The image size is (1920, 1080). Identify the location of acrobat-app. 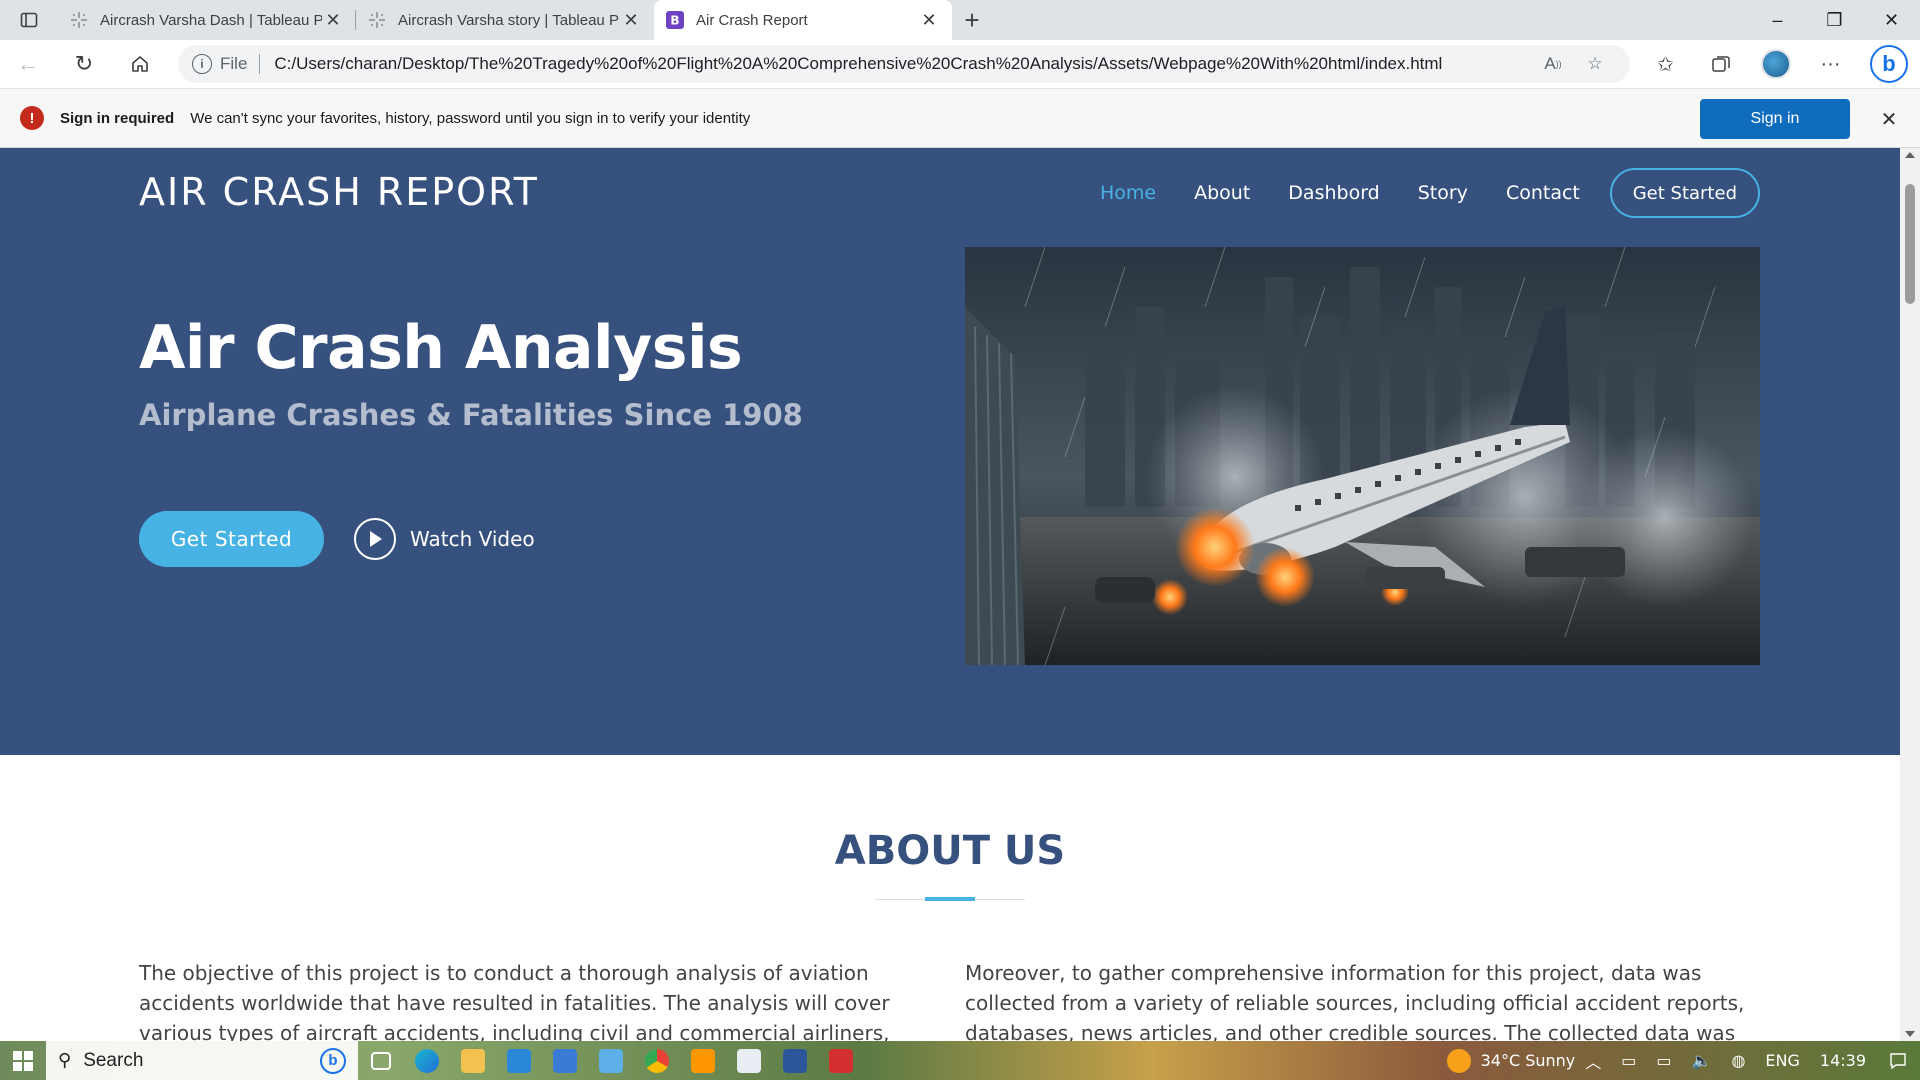
(841, 1060).